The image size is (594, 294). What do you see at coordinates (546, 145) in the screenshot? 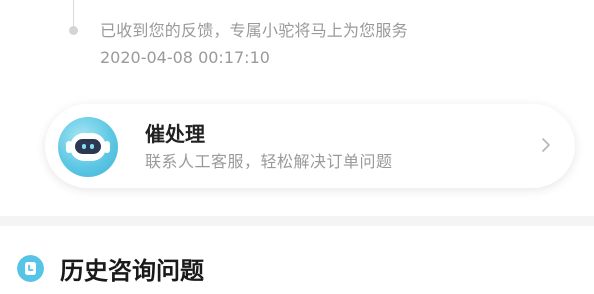
I see `chevron-right-icon` at bounding box center [546, 145].